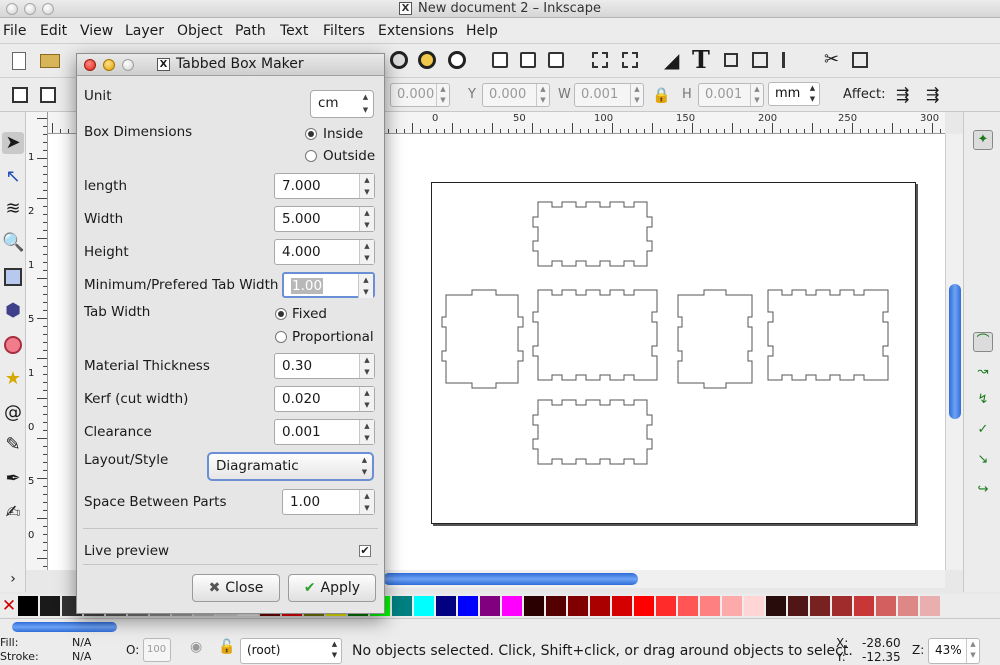  I want to click on select-all-layers-icon, so click(48, 95).